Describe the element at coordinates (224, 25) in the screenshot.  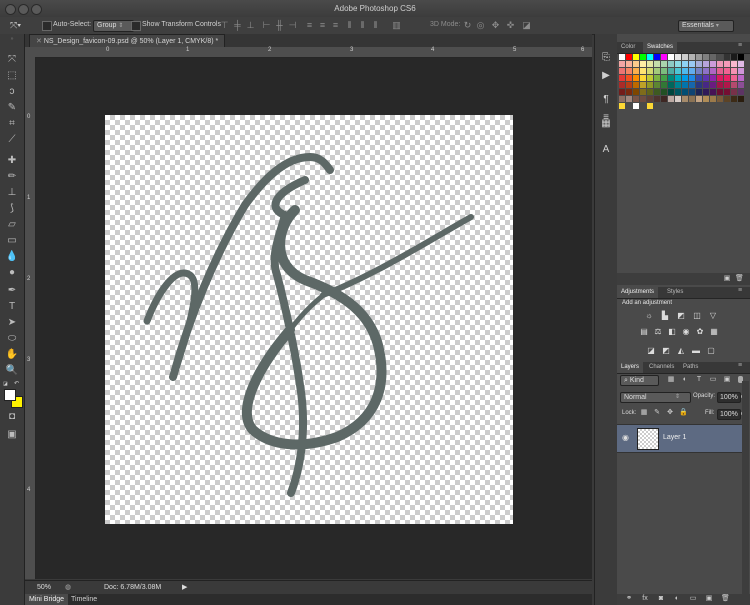
I see `align-top-icon: ⊤` at that location.